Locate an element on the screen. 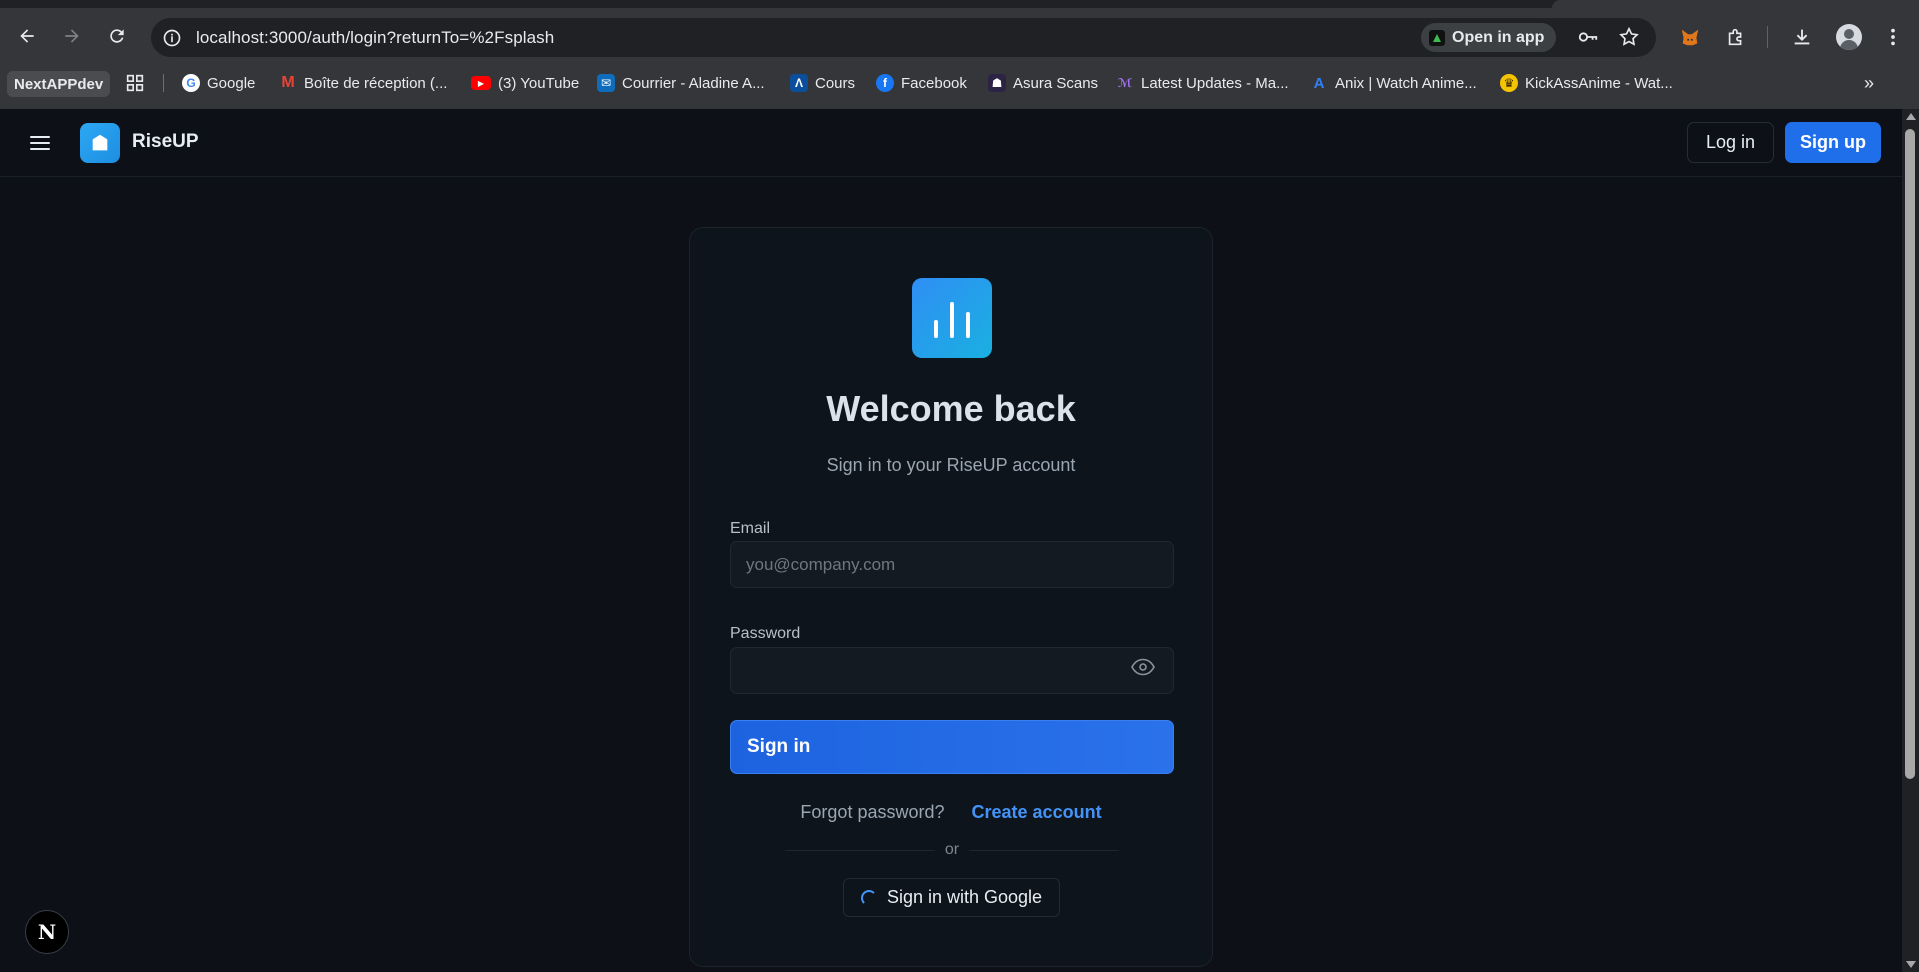 This screenshot has height=972, width=1919. more-vertical-icon is located at coordinates (1893, 37).